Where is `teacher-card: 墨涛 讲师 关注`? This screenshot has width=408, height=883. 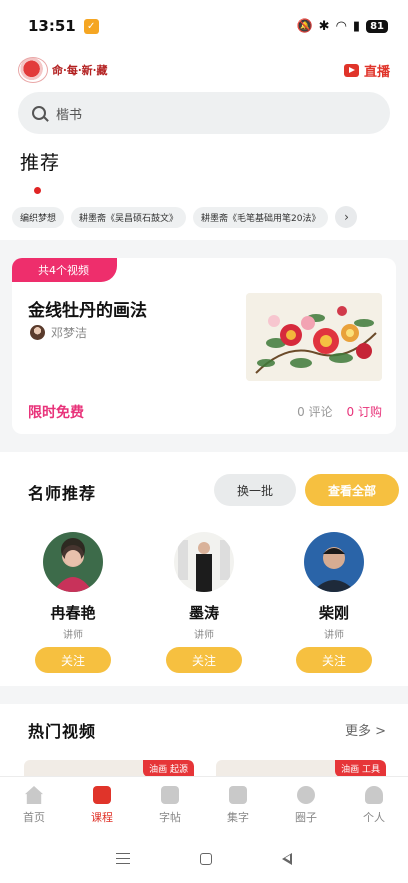 teacher-card: 墨涛 讲师 关注 is located at coordinates (204, 602).